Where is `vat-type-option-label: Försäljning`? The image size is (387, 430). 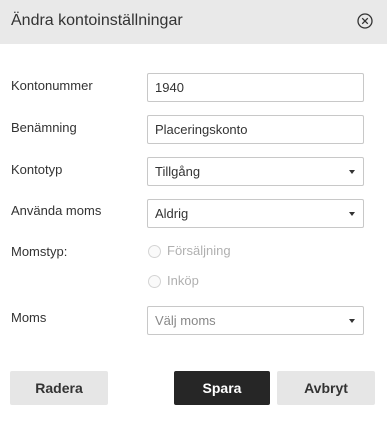
vat-type-option-label: Försäljning is located at coordinates (199, 250).